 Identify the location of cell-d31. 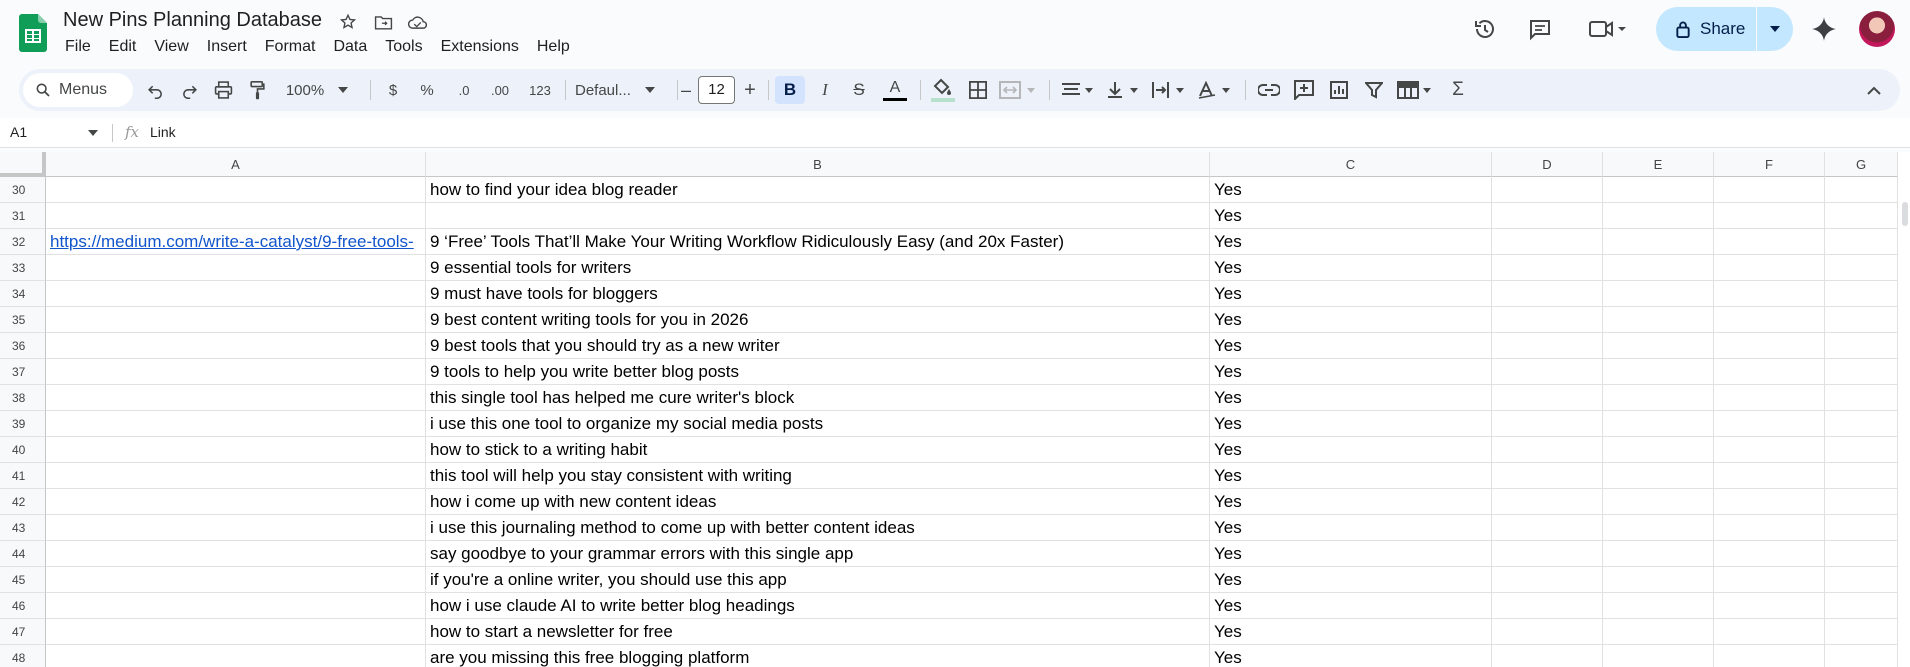
(1547, 216).